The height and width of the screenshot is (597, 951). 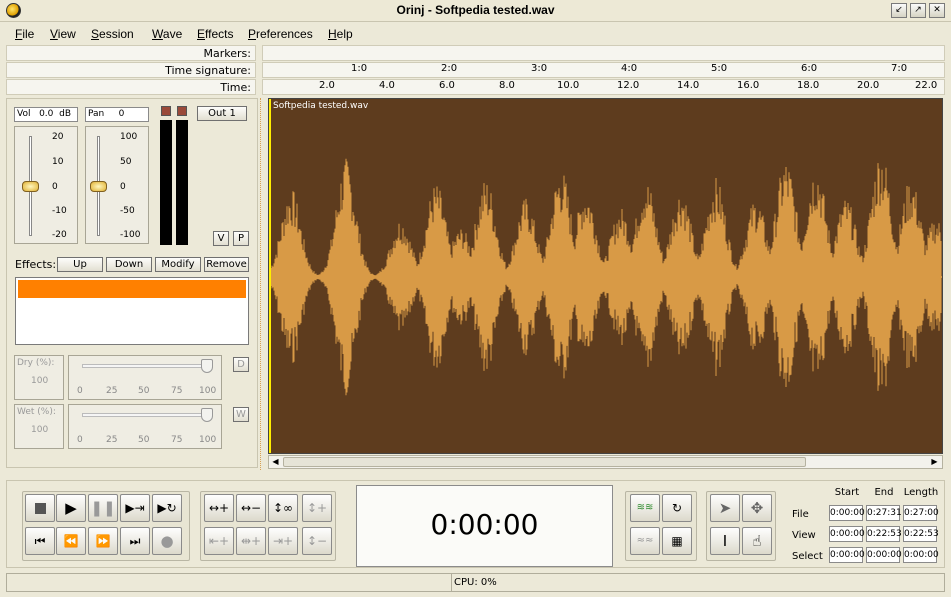 What do you see at coordinates (167, 34) in the screenshot?
I see `menu-wave: Wave` at bounding box center [167, 34].